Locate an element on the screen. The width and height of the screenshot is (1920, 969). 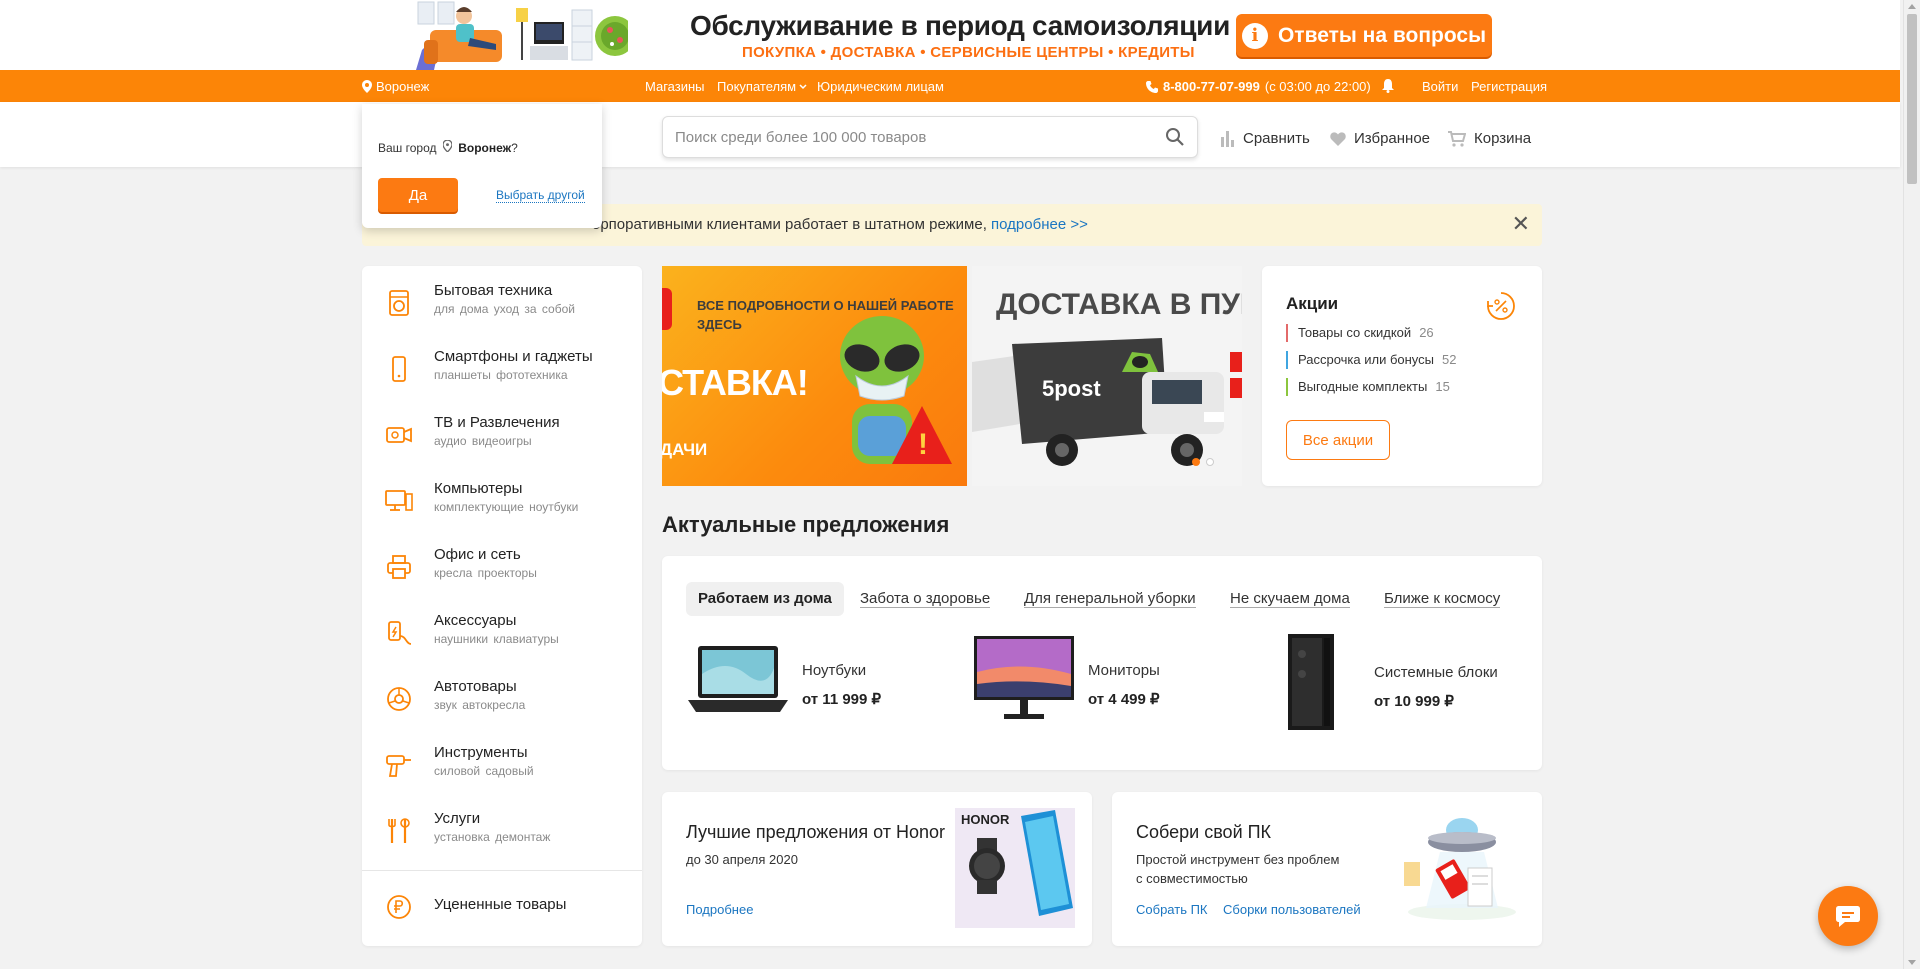
tab-health: Забота о здоровье is located at coordinates (925, 599).